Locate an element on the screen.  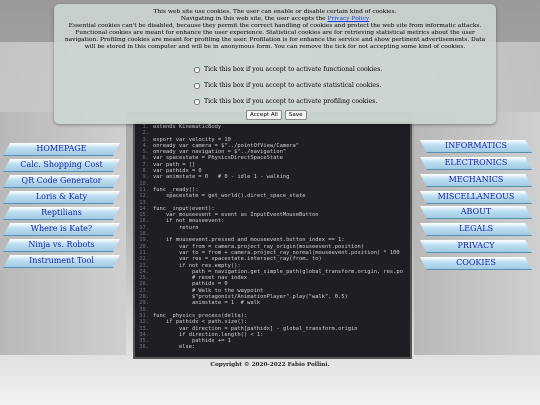
code-text: animstate = 1 # walk is located at coordinates (207, 303).